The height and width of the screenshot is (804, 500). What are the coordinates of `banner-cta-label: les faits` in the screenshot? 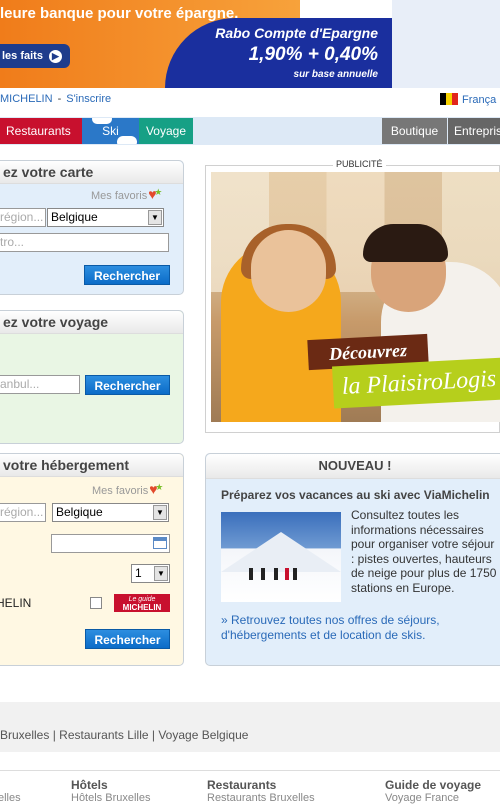 It's located at (22, 56).